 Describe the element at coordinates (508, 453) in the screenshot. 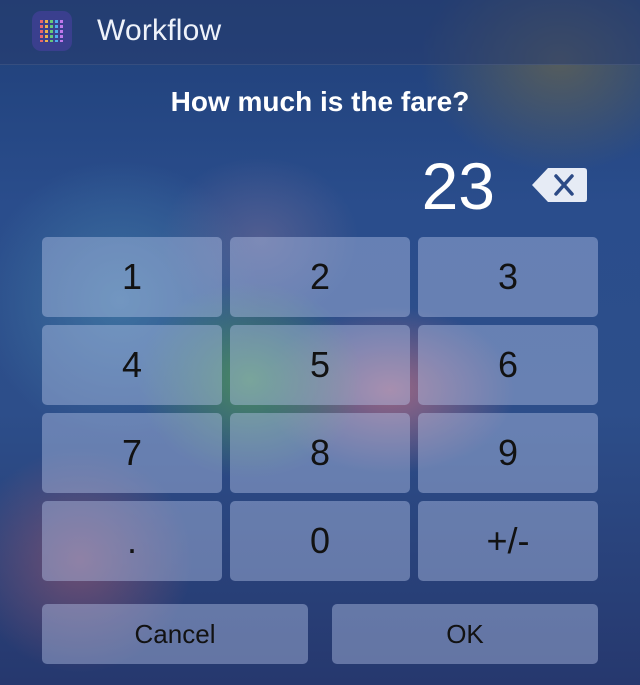

I see `key-9: 9` at that location.